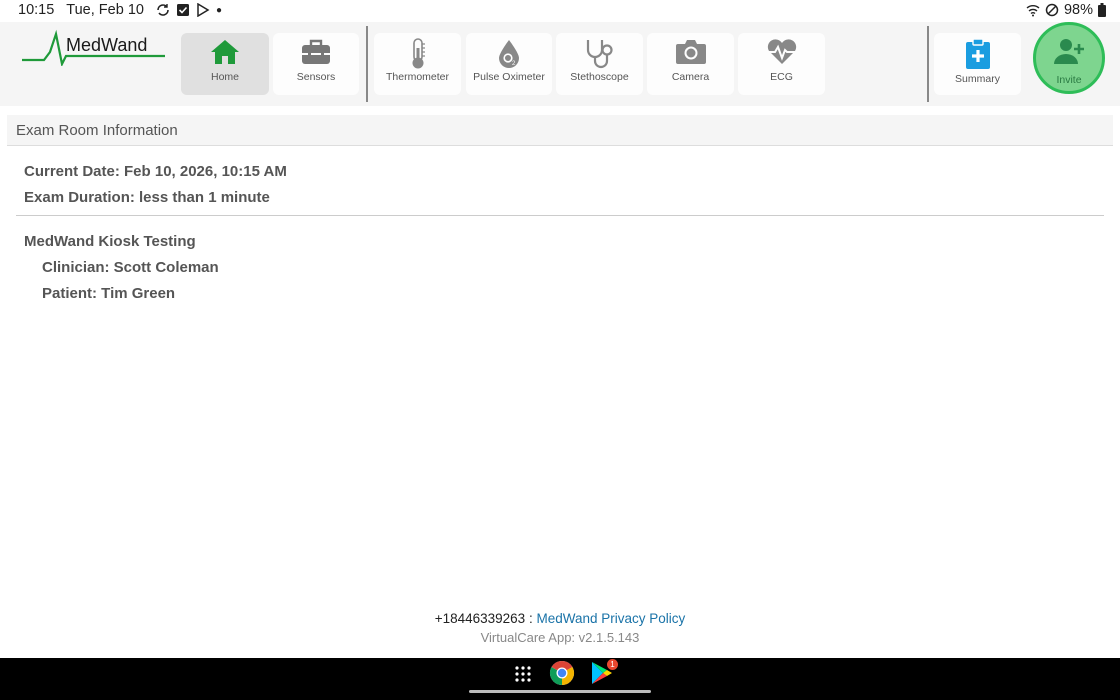 This screenshot has width=1120, height=700. What do you see at coordinates (560, 11) in the screenshot?
I see `status-bar: 10:15 Tue, Feb 10 ● 98%` at bounding box center [560, 11].